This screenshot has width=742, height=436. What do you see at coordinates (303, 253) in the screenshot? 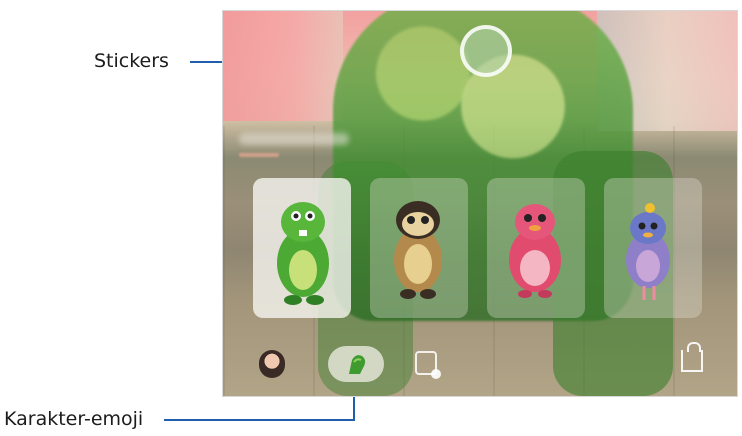
I see `green-dino-icon` at bounding box center [303, 253].